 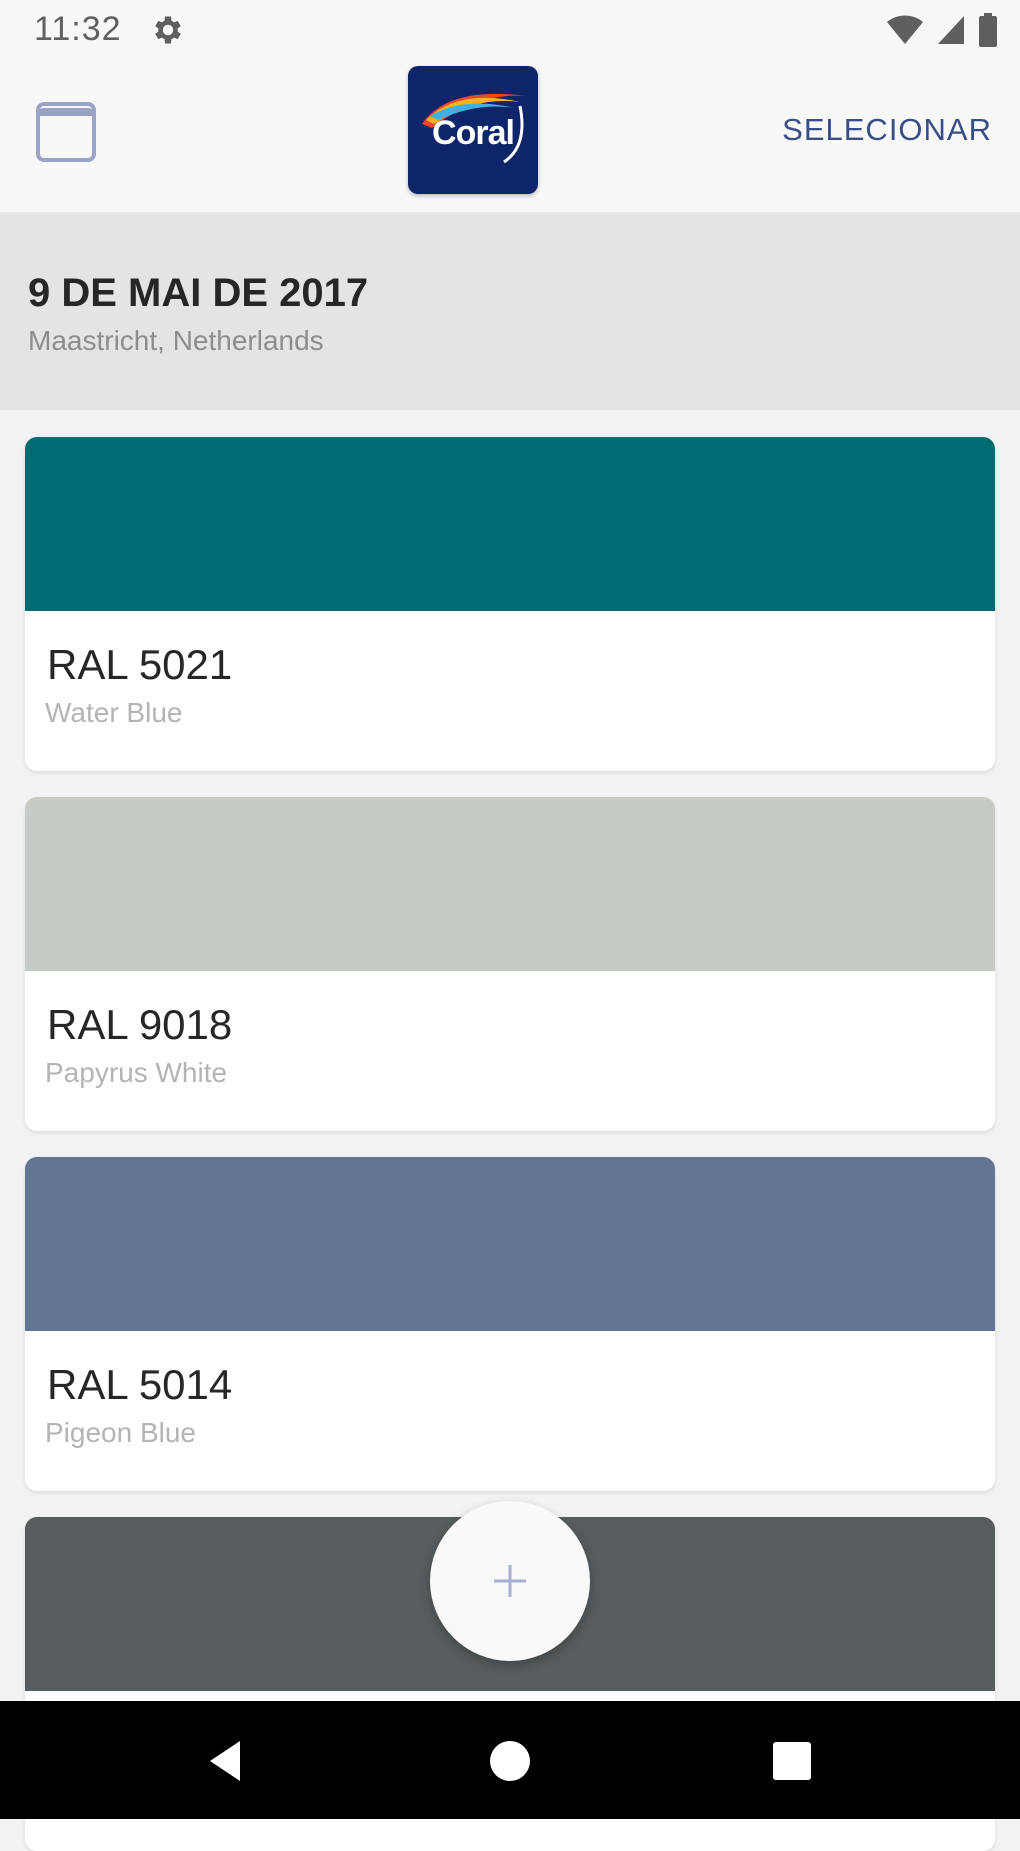 I want to click on color-code: RAL 5021, so click(x=140, y=664).